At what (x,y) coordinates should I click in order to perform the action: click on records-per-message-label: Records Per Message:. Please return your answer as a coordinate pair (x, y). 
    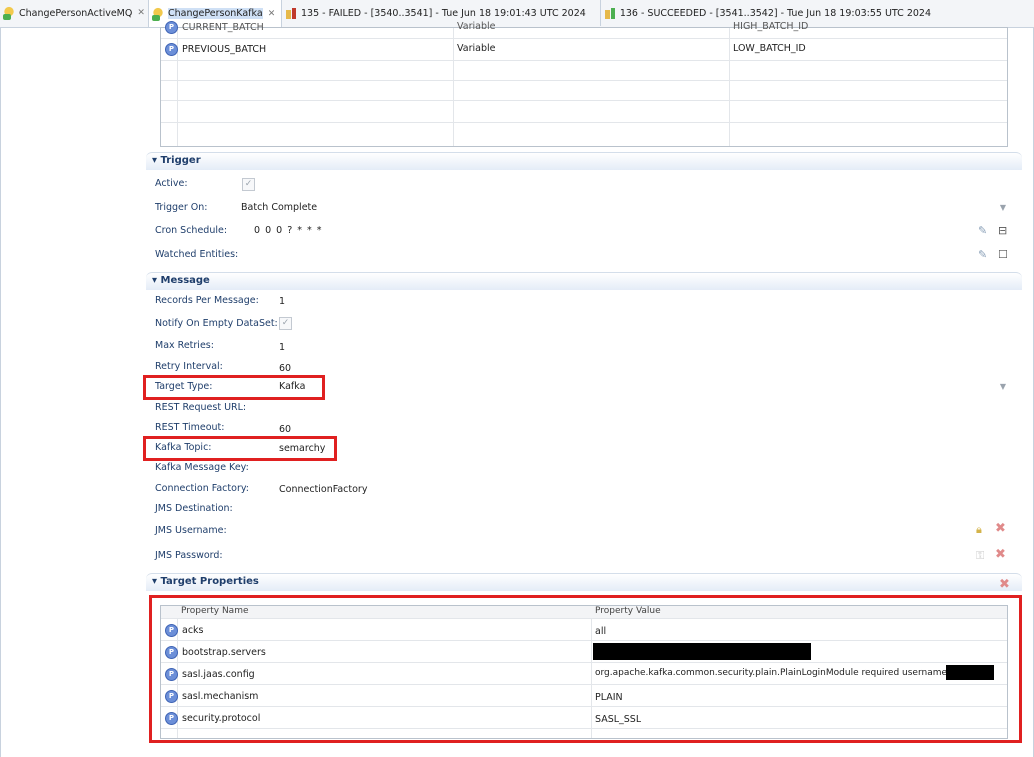
    Looking at the image, I should click on (207, 300).